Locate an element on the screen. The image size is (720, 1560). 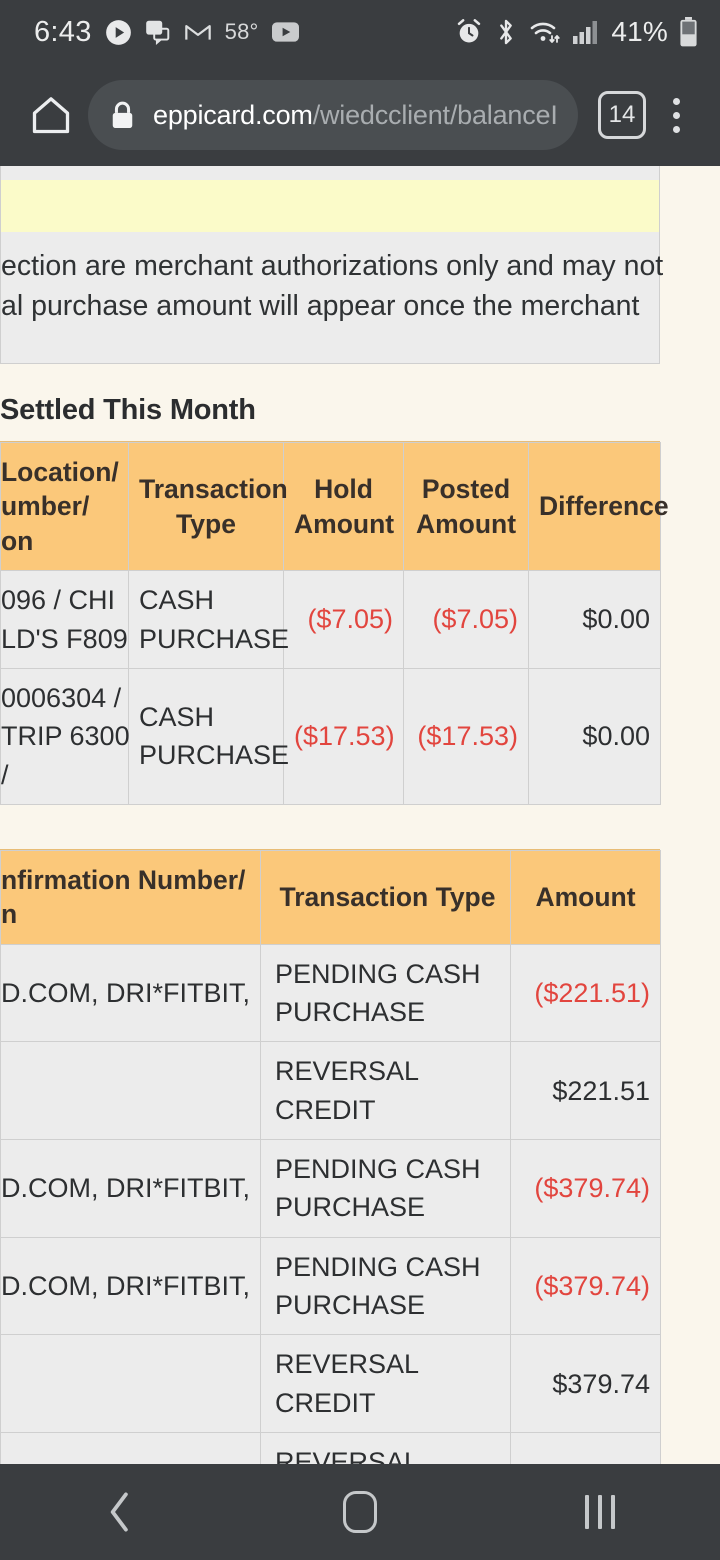
column-header-hold-amount: Hold Amount is located at coordinates (343, 506).